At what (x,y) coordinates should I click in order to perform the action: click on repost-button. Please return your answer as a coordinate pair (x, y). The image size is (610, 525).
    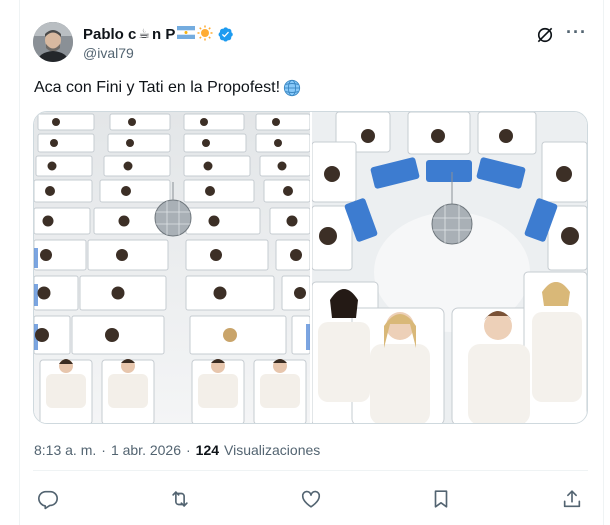
    Looking at the image, I should click on (180, 499).